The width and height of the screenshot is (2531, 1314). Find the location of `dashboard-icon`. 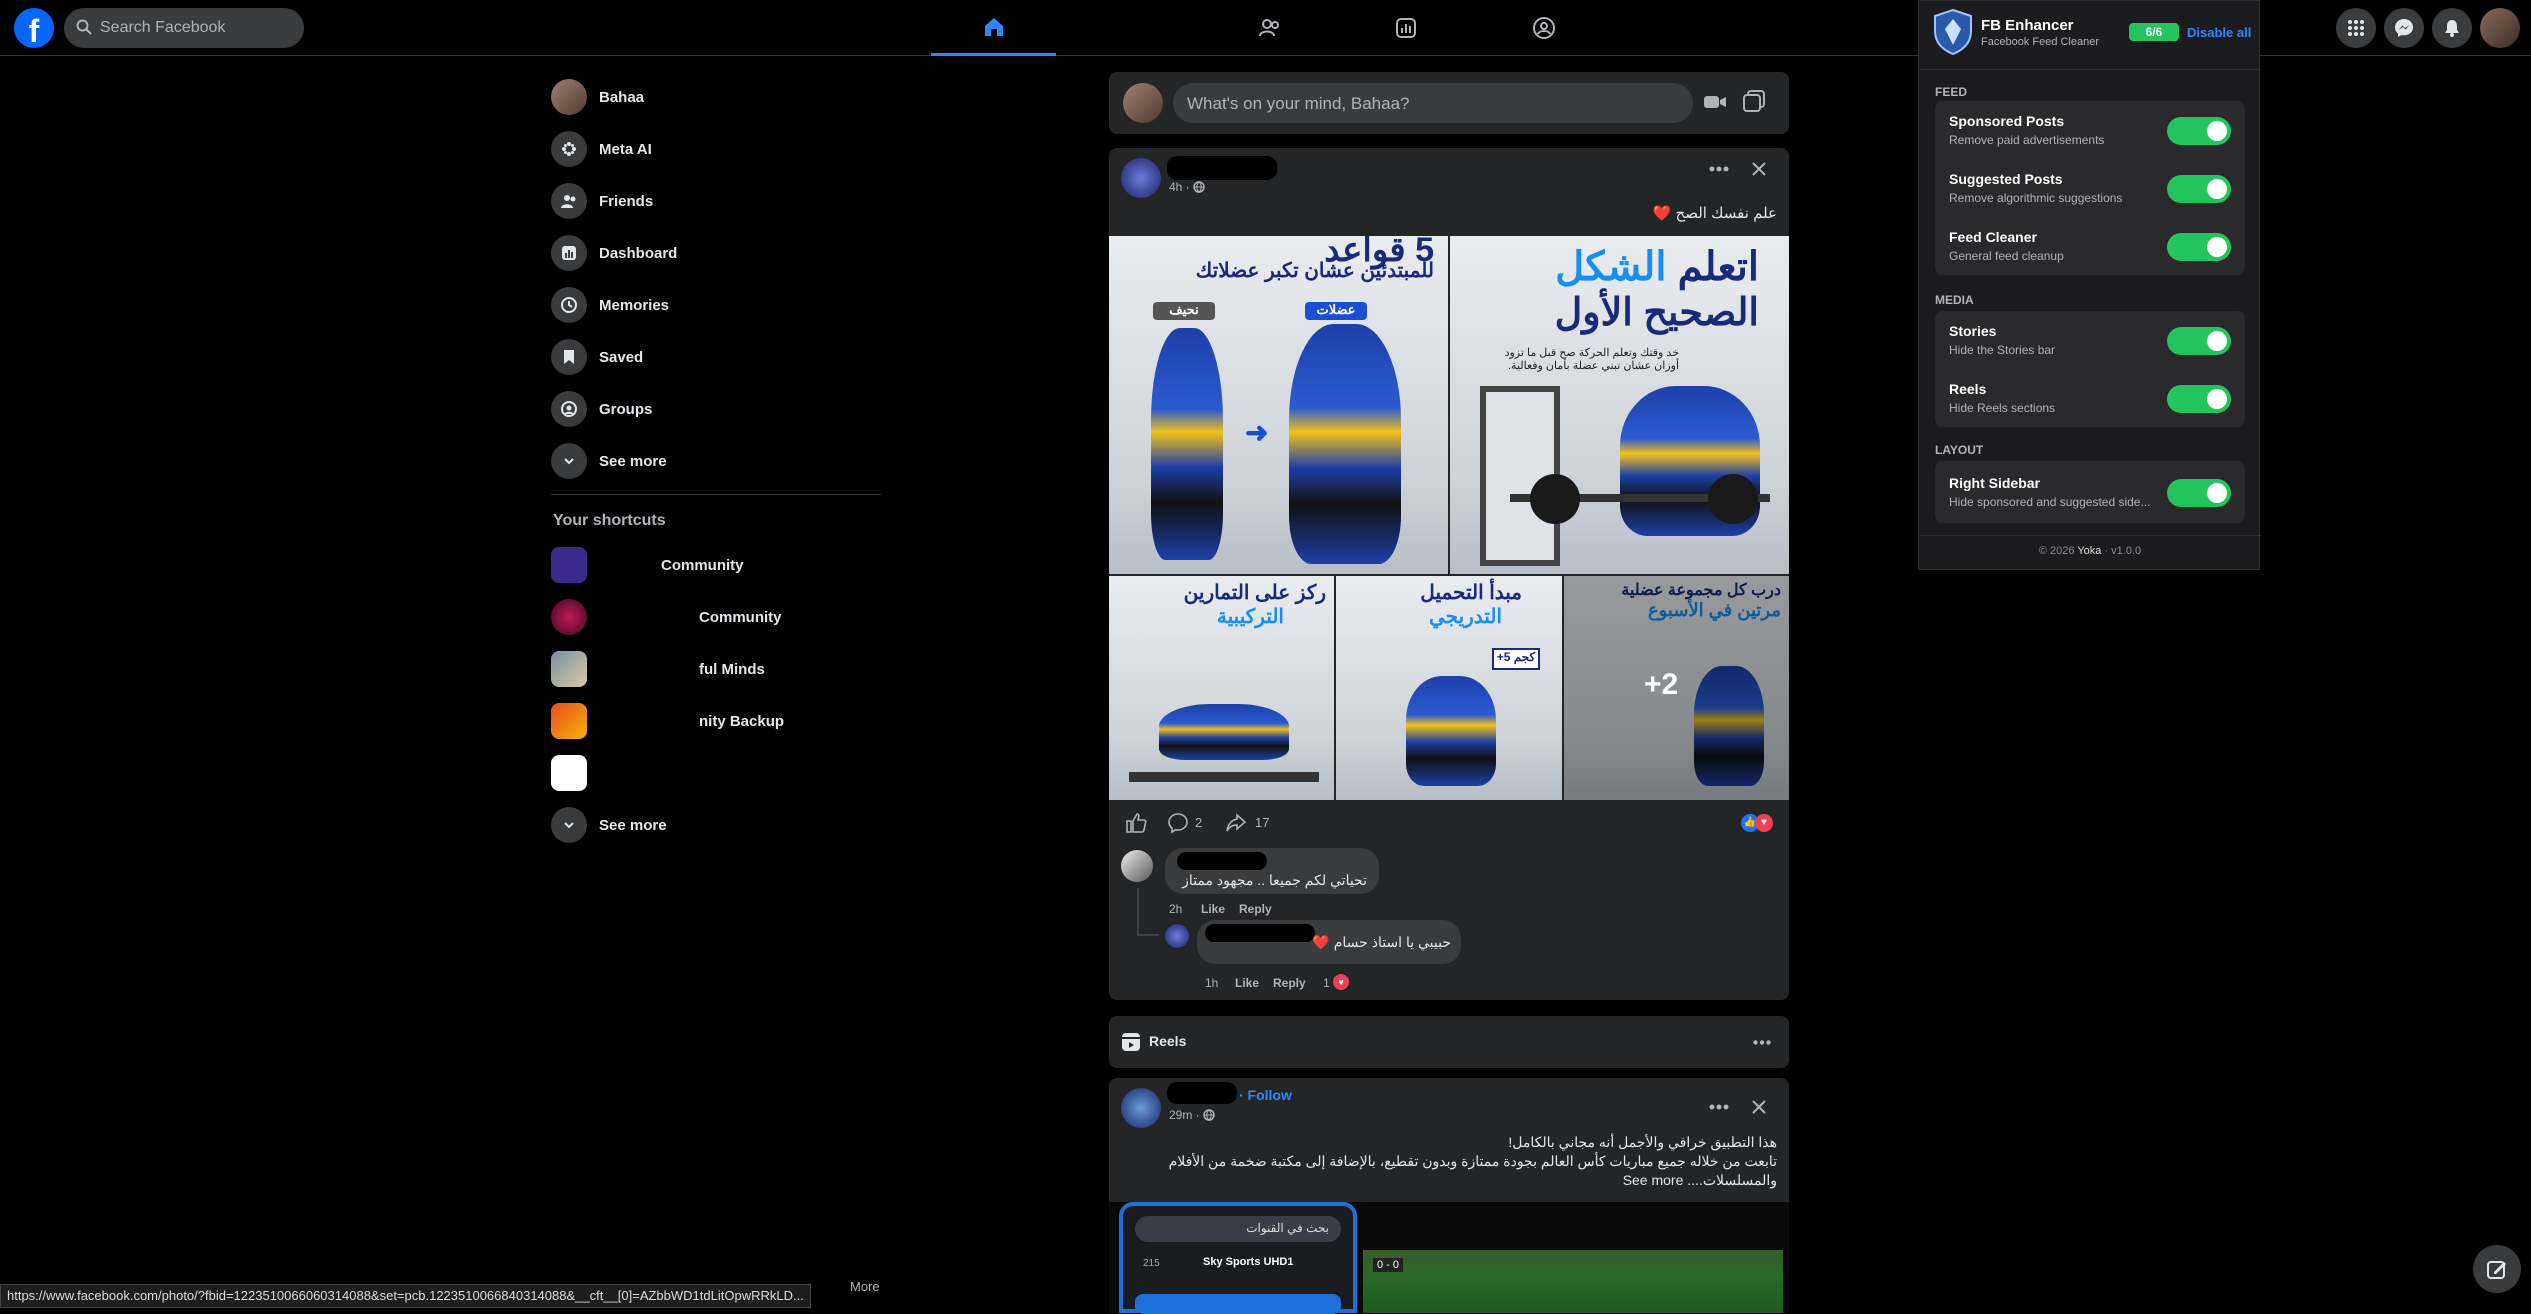

dashboard-icon is located at coordinates (1405, 28).